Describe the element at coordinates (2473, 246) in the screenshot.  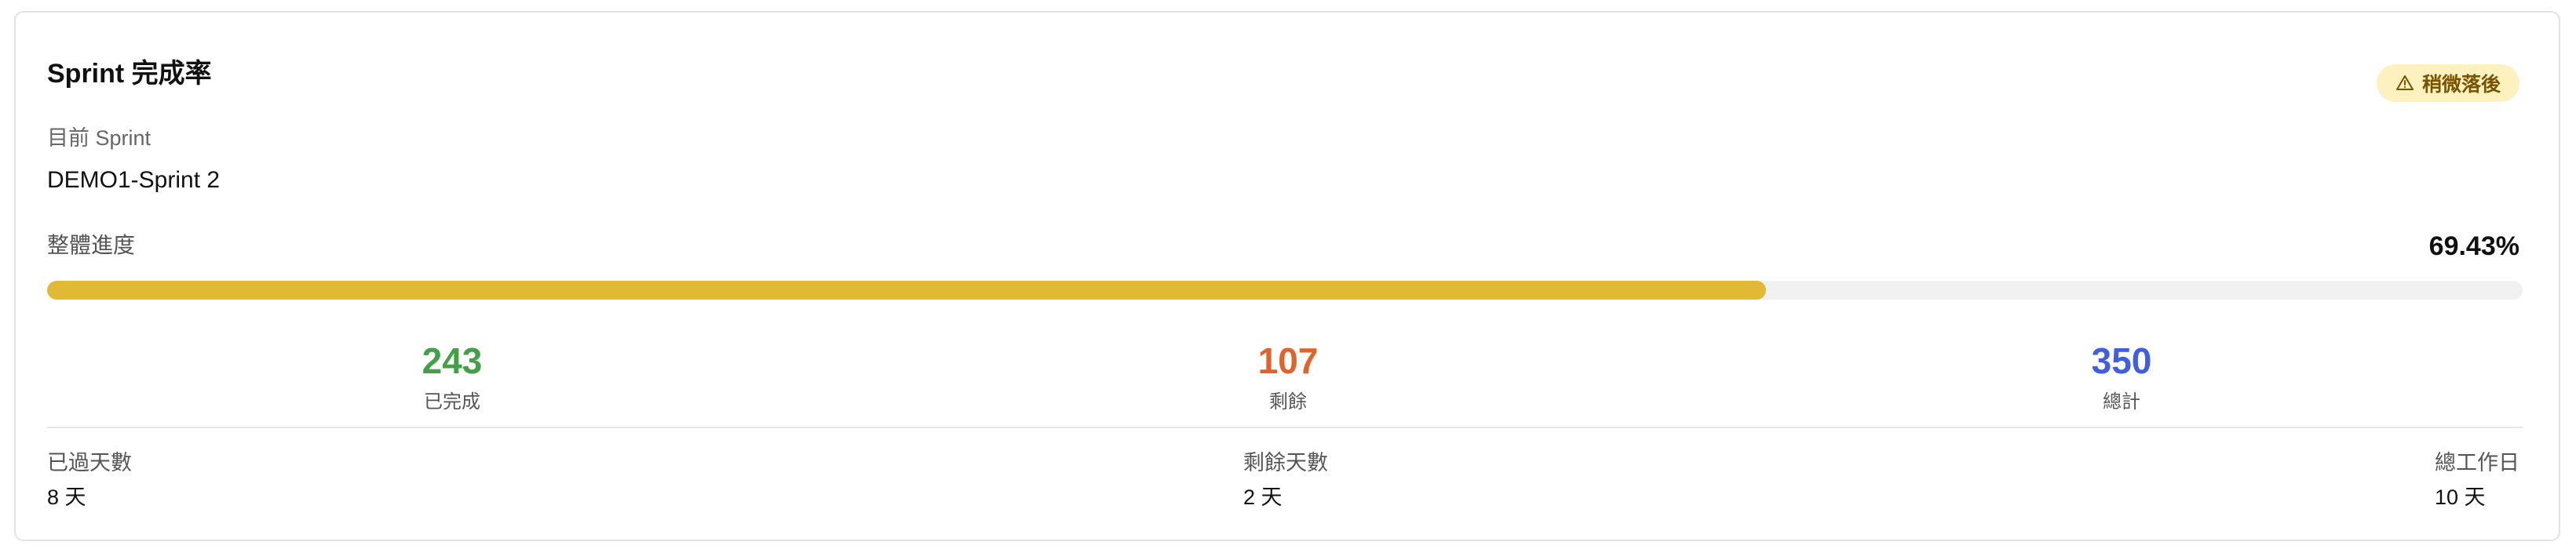
I see `overall-progress-percent: 69.43%` at that location.